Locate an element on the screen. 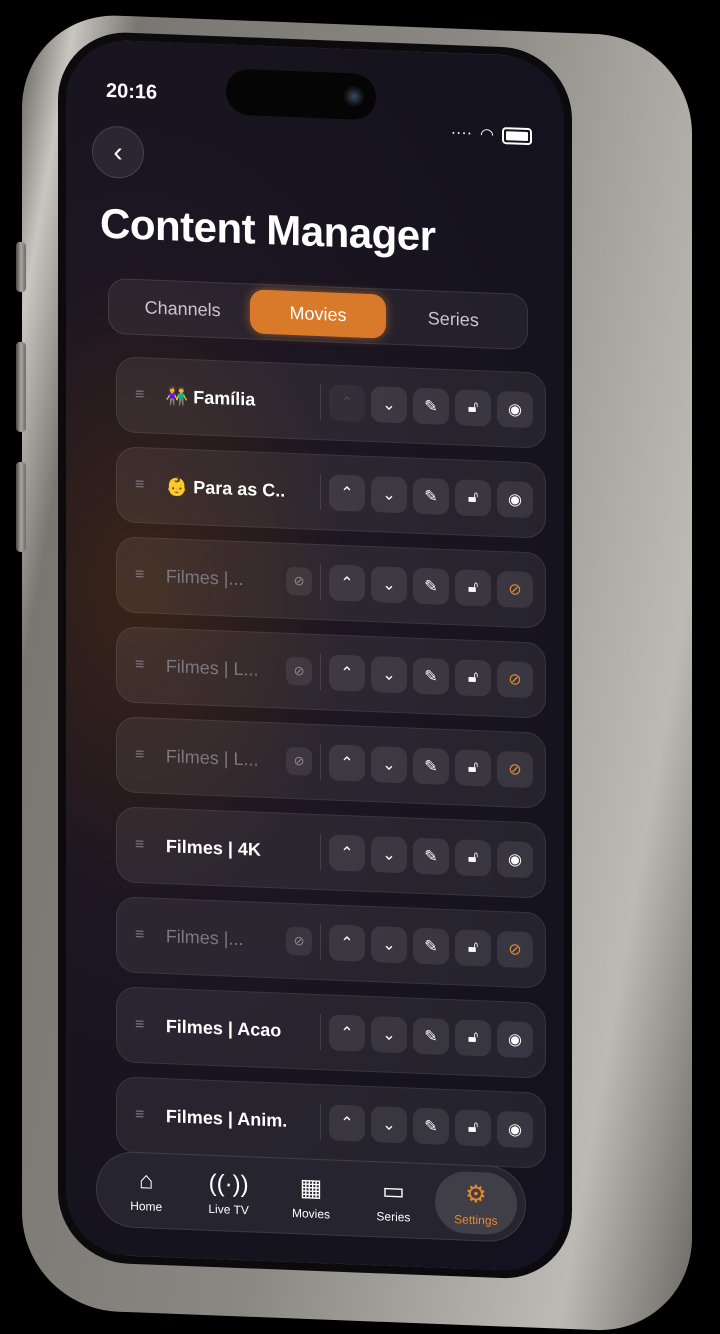 This screenshot has width=720, height=1334. list-item: ≡ Filmes | 4K ⌃ ⌄ ✎ 🔓︎ ◉ is located at coordinates (331, 852).